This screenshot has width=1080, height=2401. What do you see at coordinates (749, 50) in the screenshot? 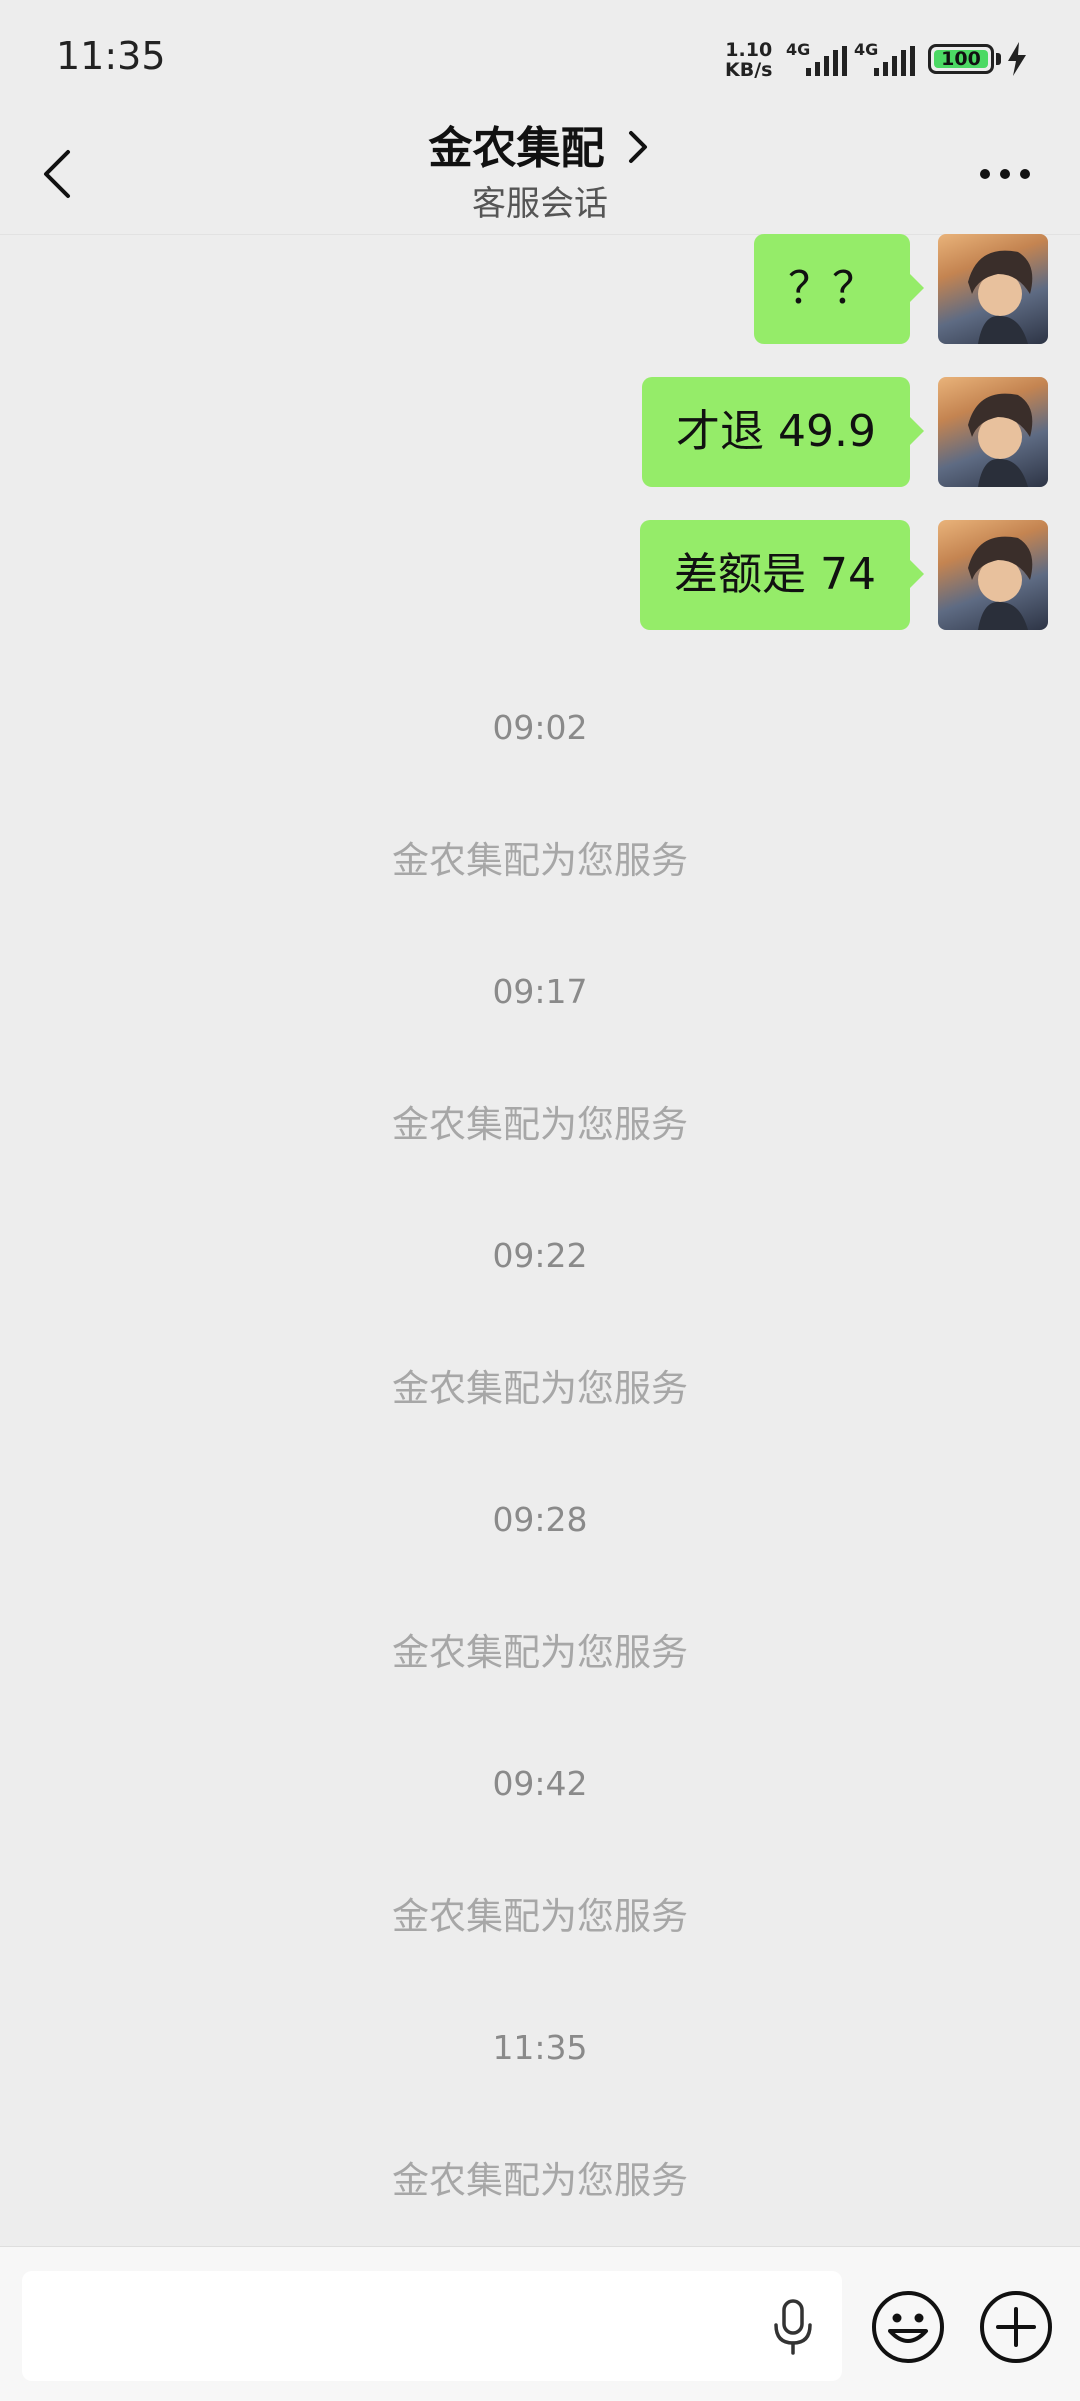
I see `network-speed-value: 1.10` at bounding box center [749, 50].